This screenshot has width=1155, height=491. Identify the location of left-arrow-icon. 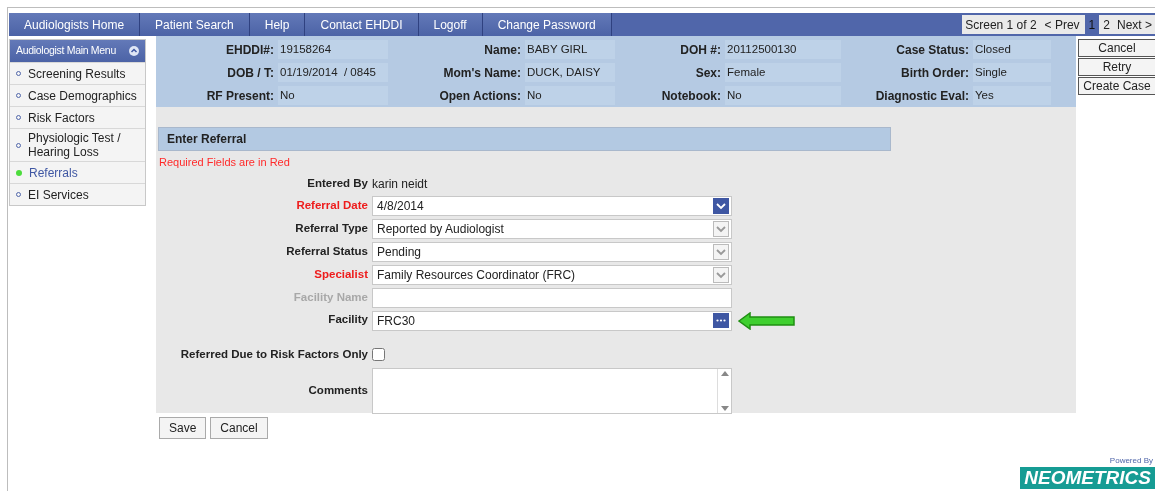
(767, 320).